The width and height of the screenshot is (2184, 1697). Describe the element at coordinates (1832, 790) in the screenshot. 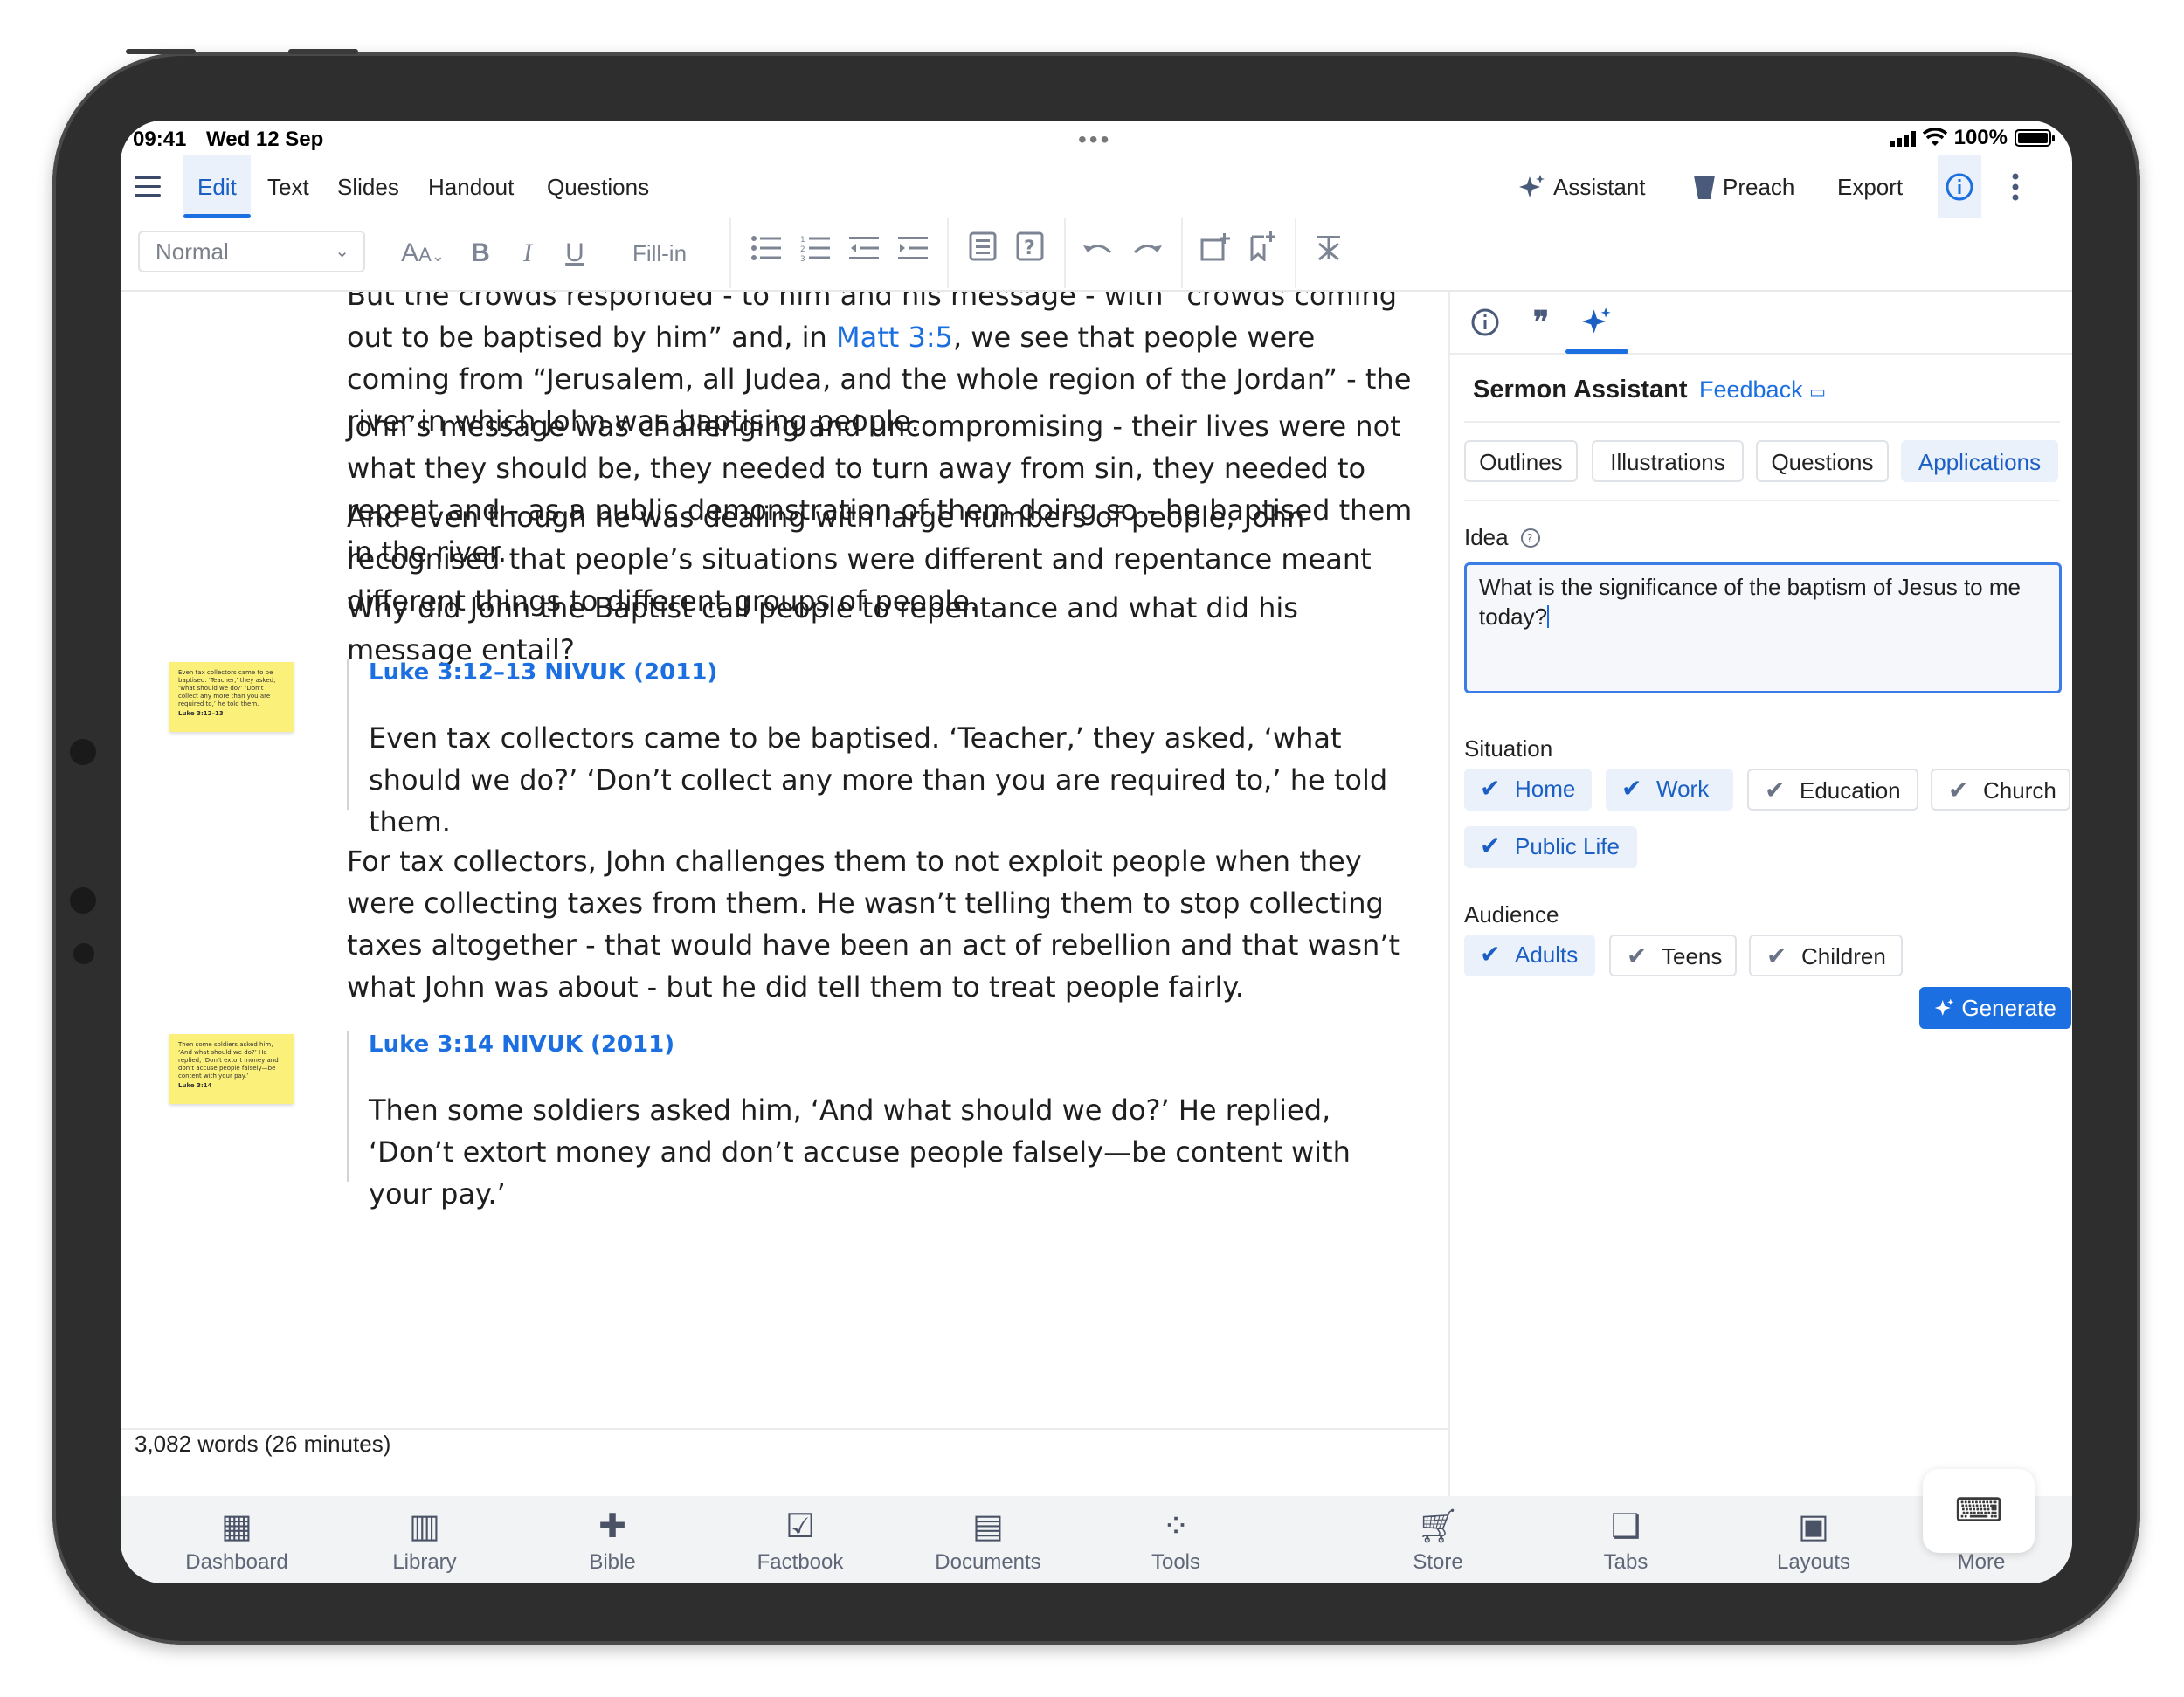

I see `situation-chip-education: ✔ Education` at that location.